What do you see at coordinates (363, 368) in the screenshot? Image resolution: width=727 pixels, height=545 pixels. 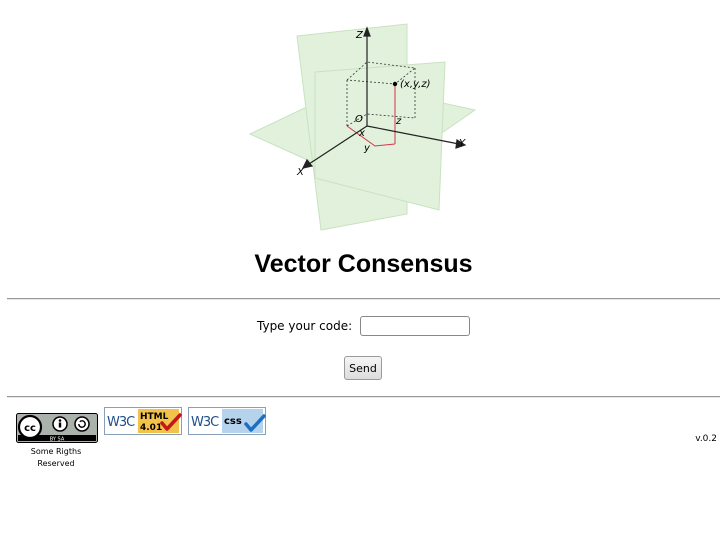 I see `send-button: Send` at bounding box center [363, 368].